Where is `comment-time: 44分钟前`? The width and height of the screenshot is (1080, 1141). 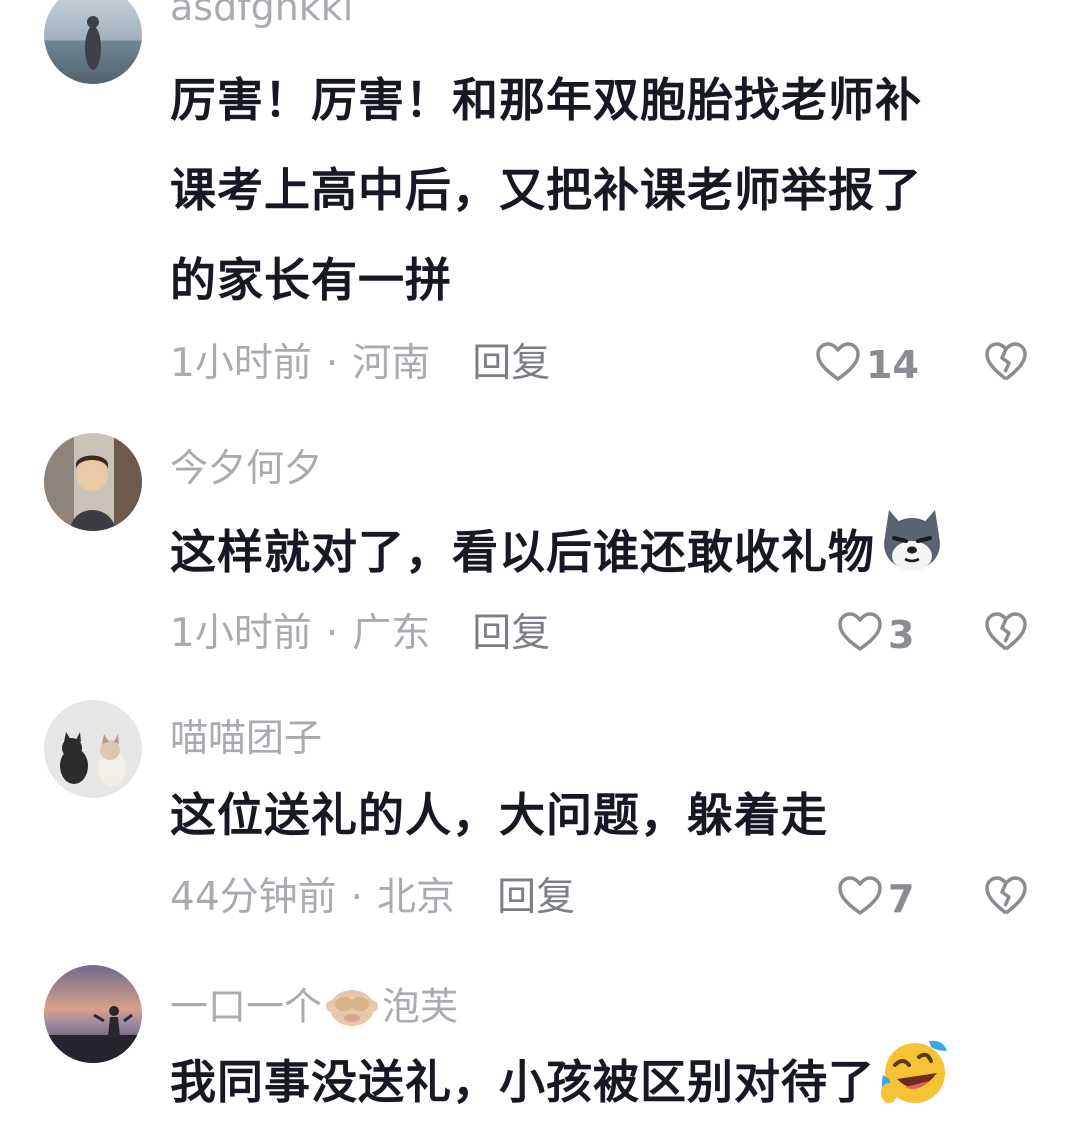 comment-time: 44分钟前 is located at coordinates (253, 897).